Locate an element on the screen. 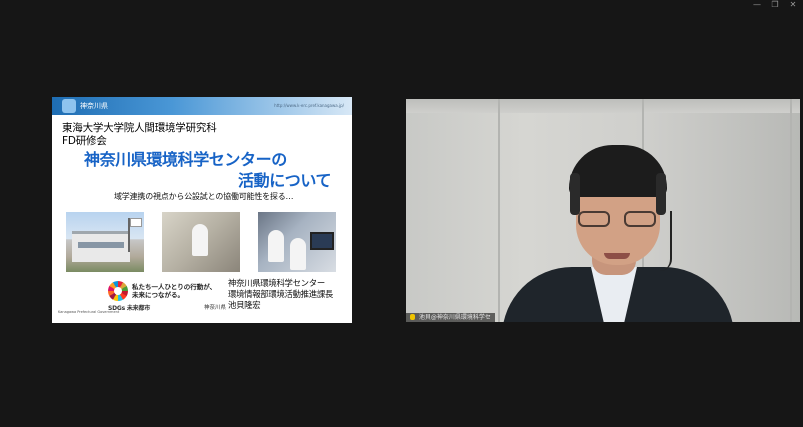 The height and width of the screenshot is (427, 803). participant-mouth is located at coordinates (617, 256).